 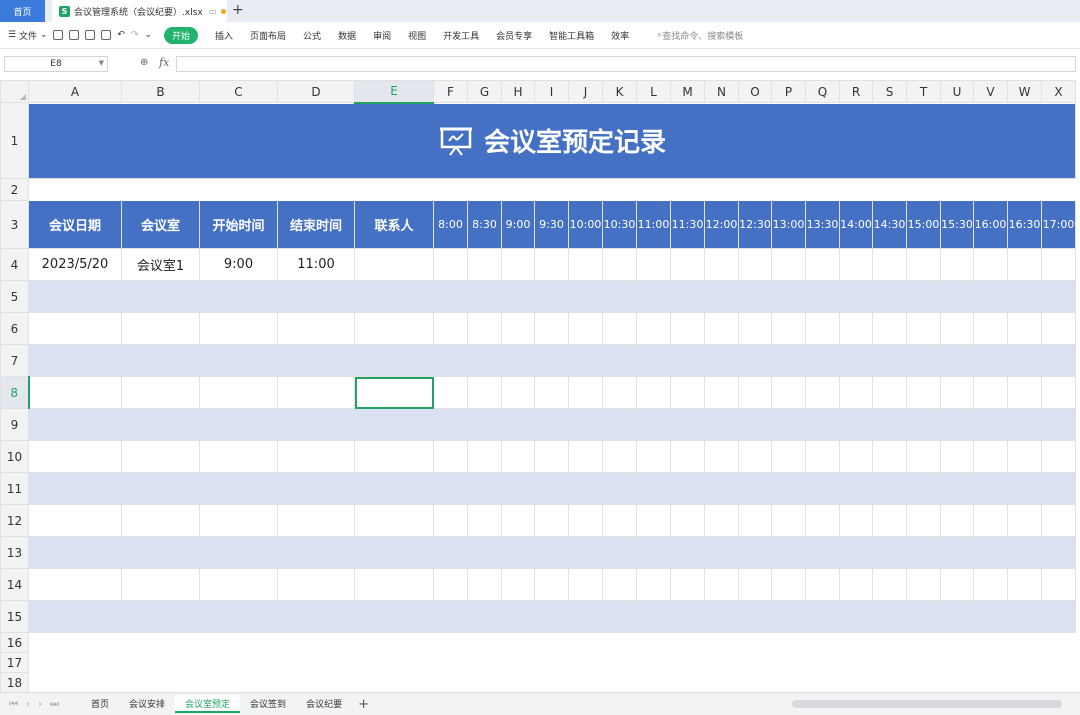 What do you see at coordinates (822, 360) in the screenshot?
I see `cell-q7` at bounding box center [822, 360].